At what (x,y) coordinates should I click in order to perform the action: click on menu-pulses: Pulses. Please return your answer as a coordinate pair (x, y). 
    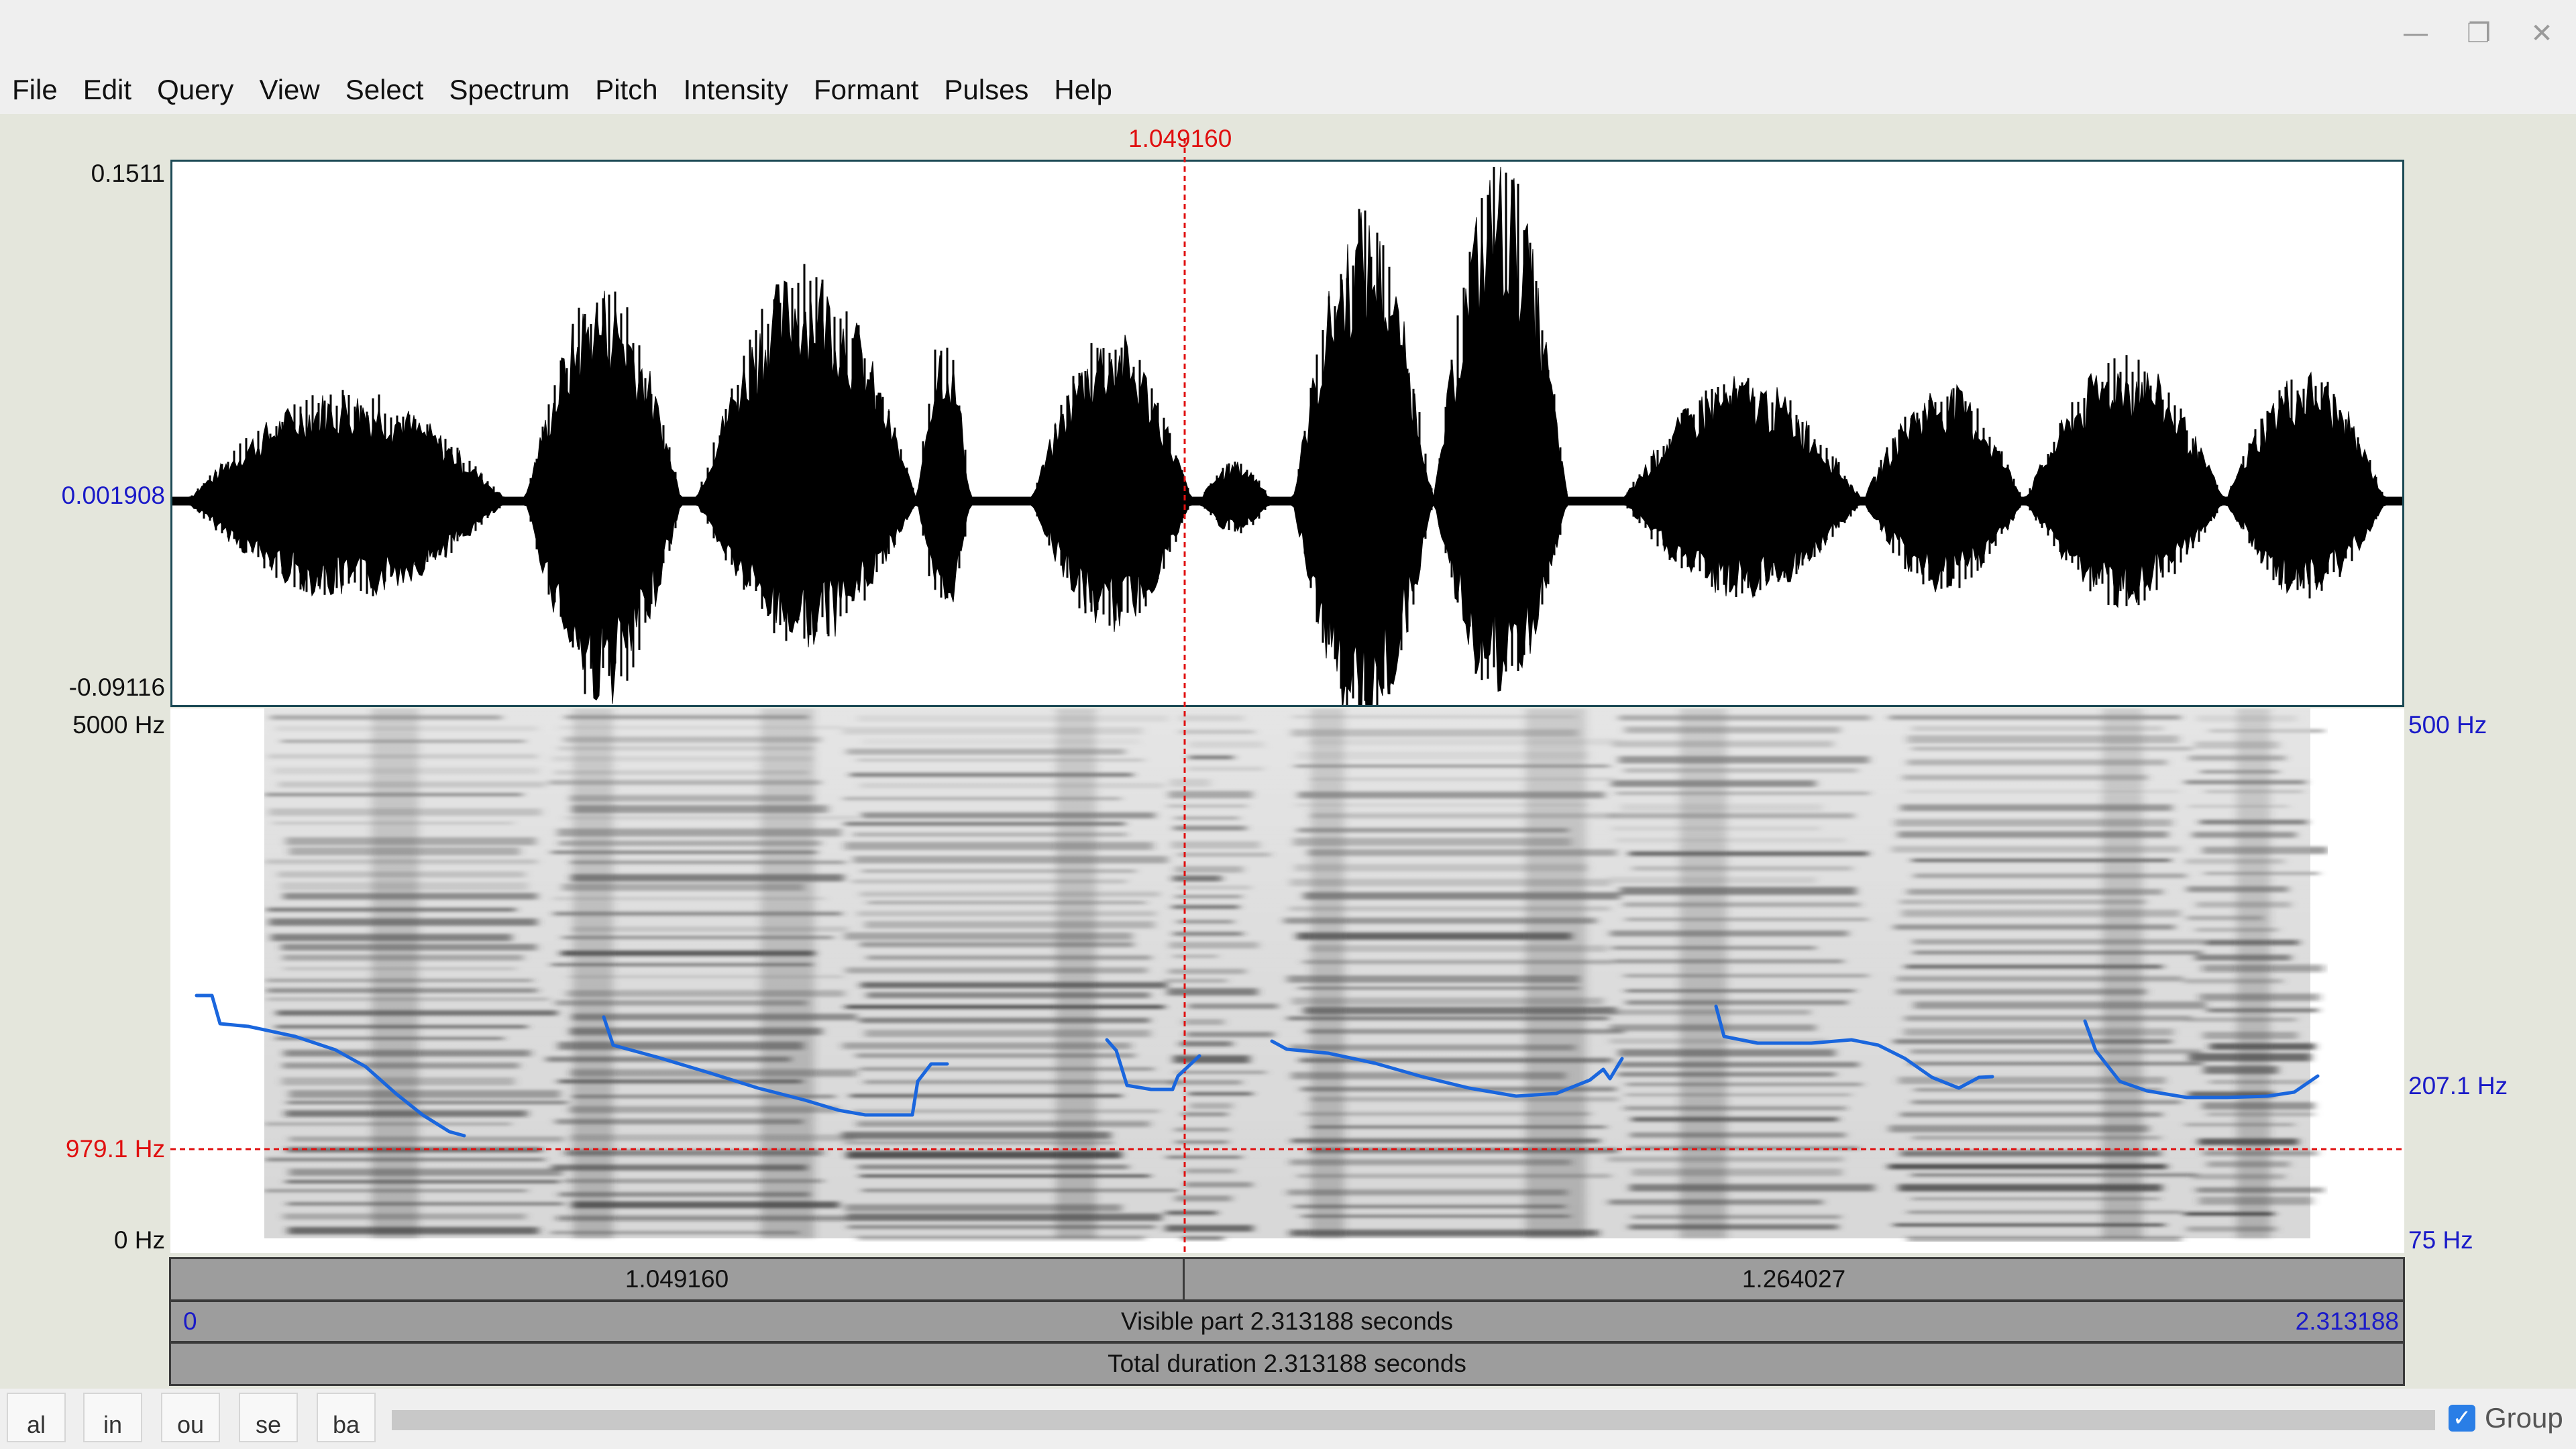
    Looking at the image, I should click on (986, 90).